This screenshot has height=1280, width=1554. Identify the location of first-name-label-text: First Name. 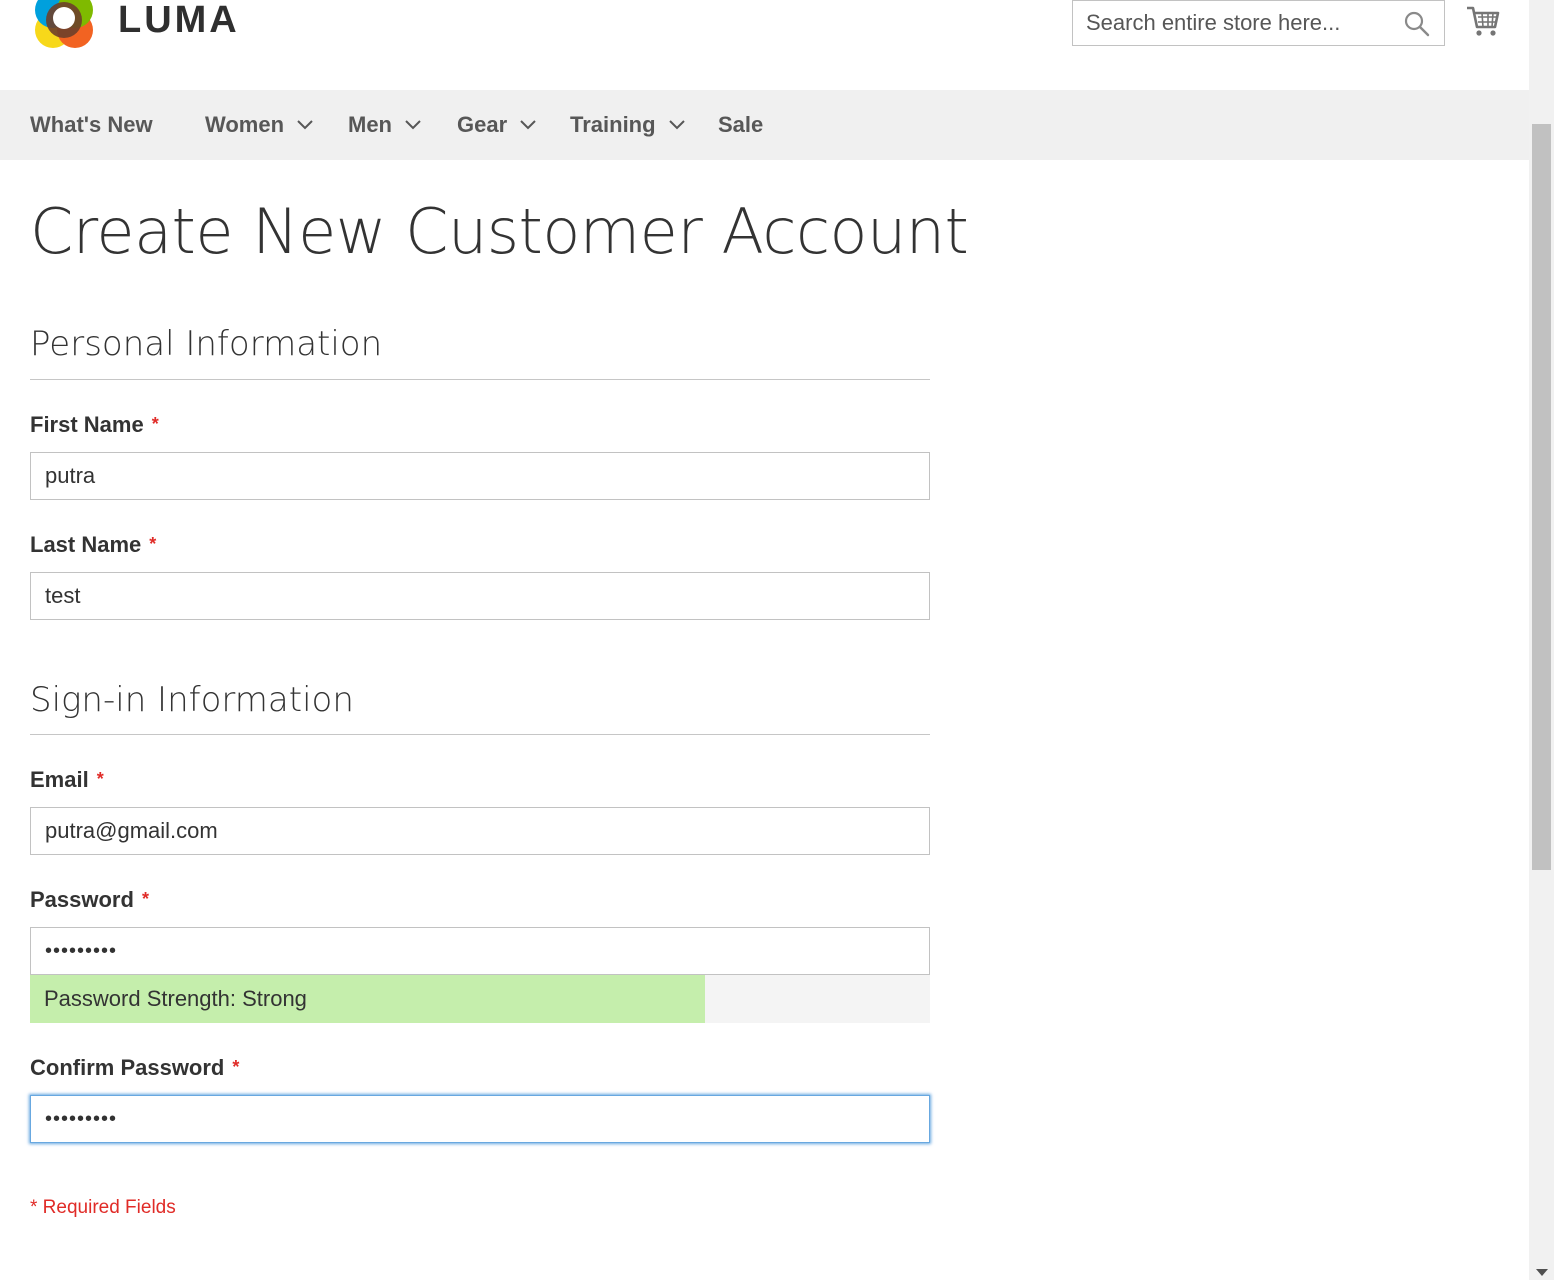
(87, 424).